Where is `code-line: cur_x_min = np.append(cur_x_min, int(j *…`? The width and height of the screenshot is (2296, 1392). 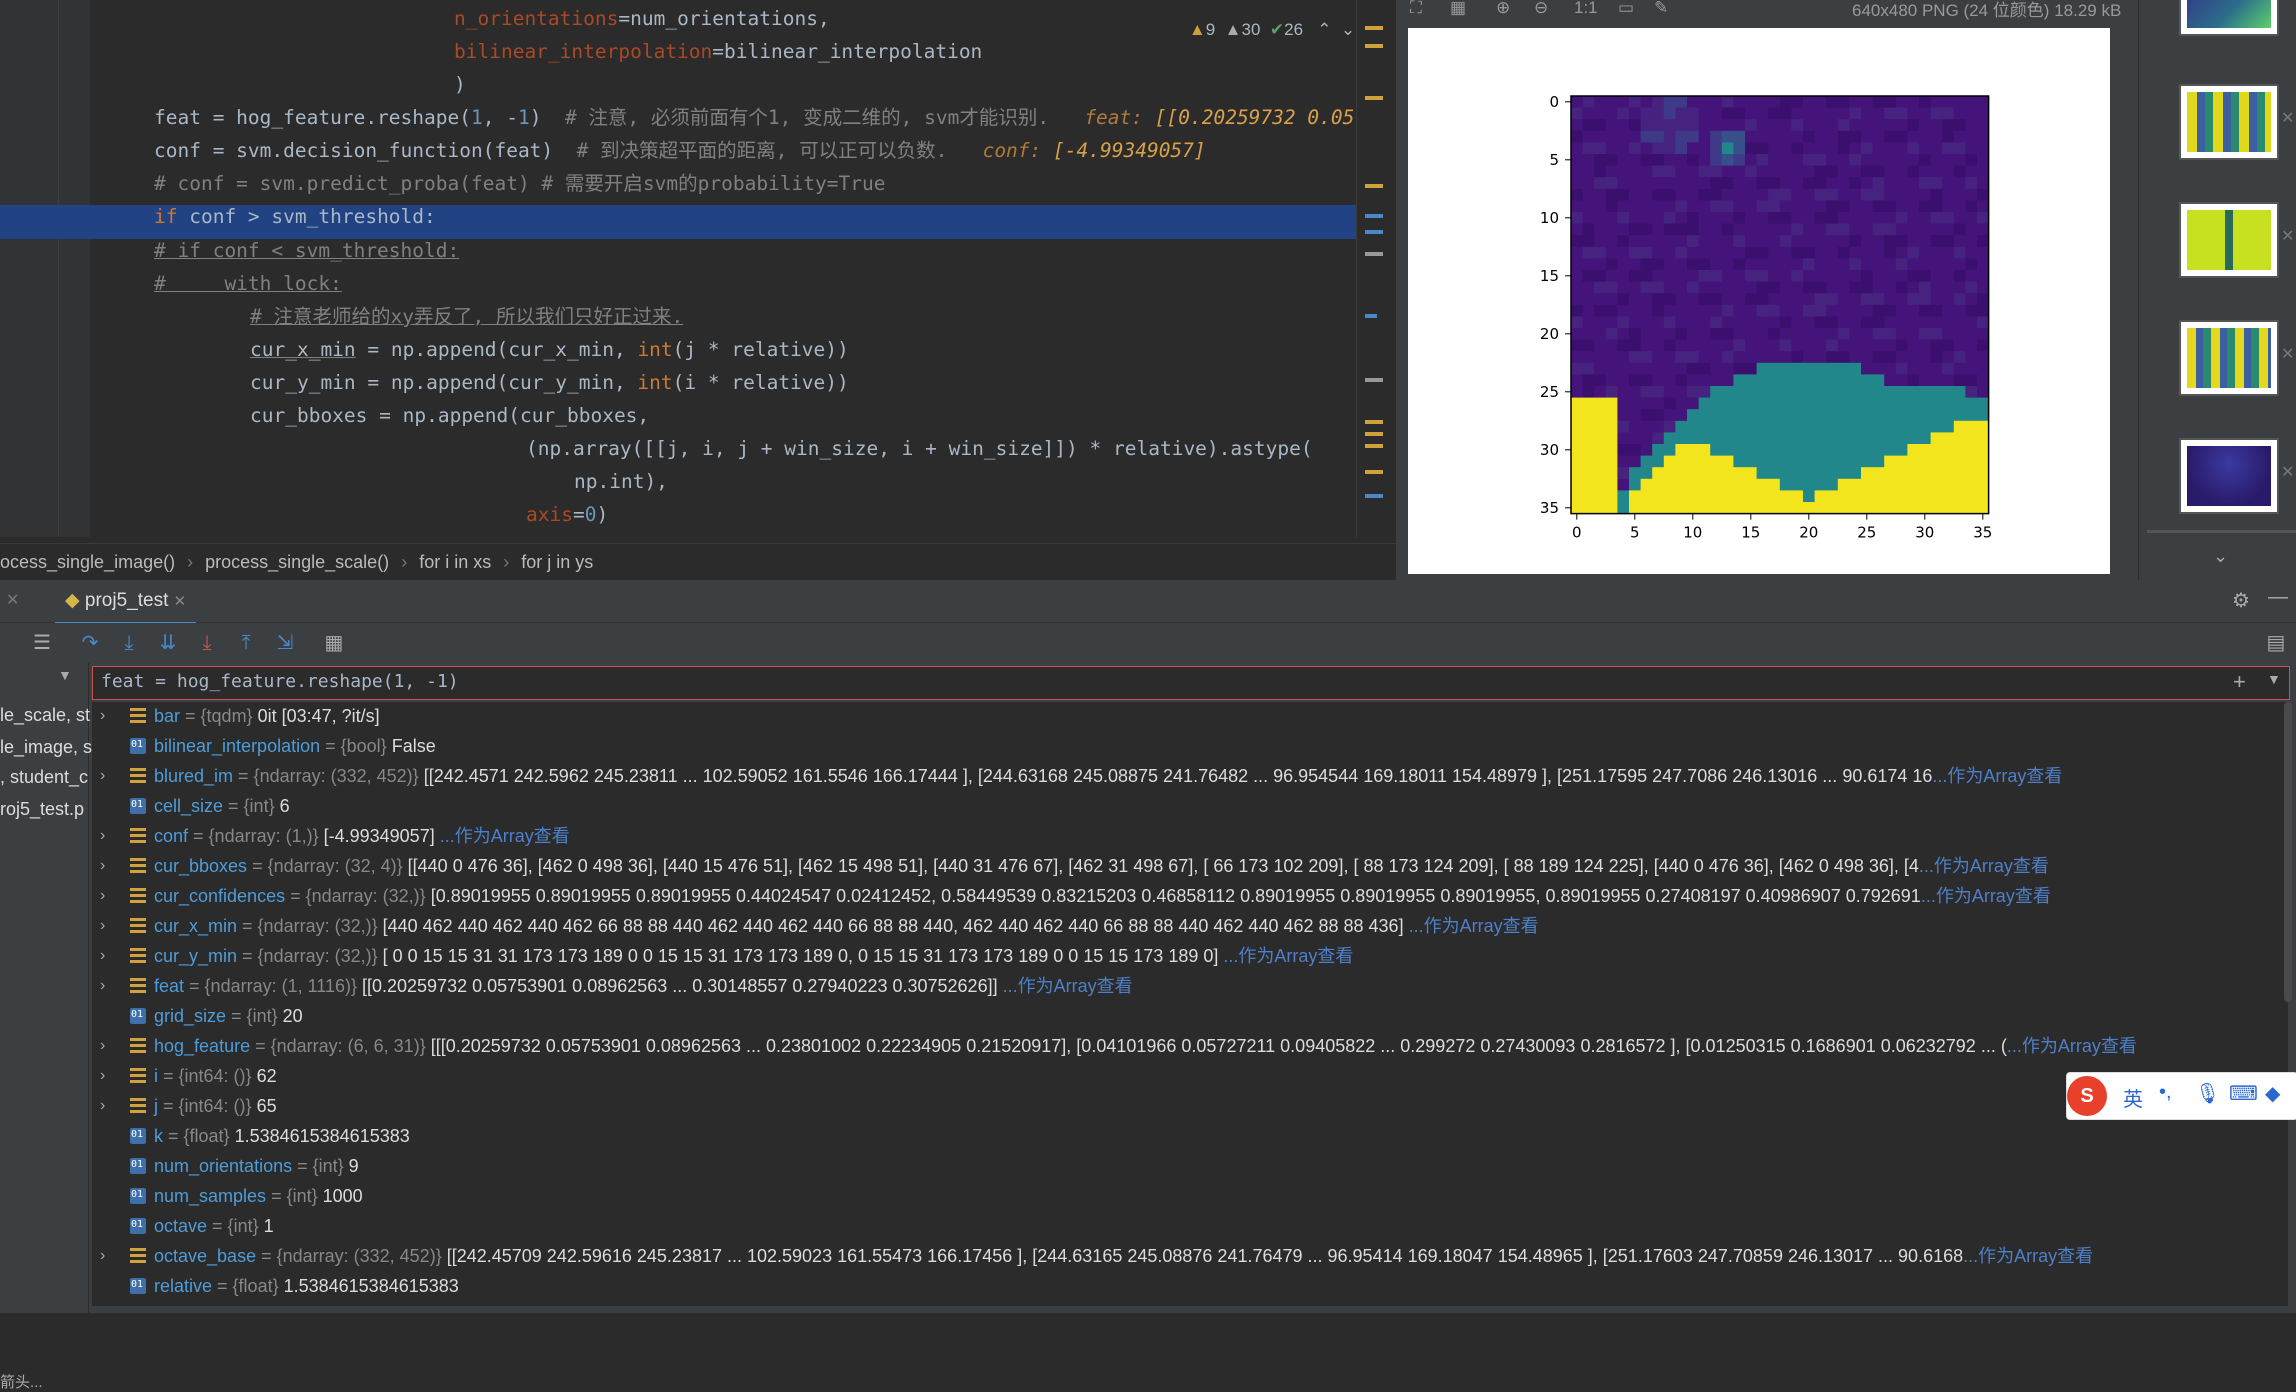
code-line: cur_x_min = np.append(cur_x_min, int(j *… is located at coordinates (549, 349).